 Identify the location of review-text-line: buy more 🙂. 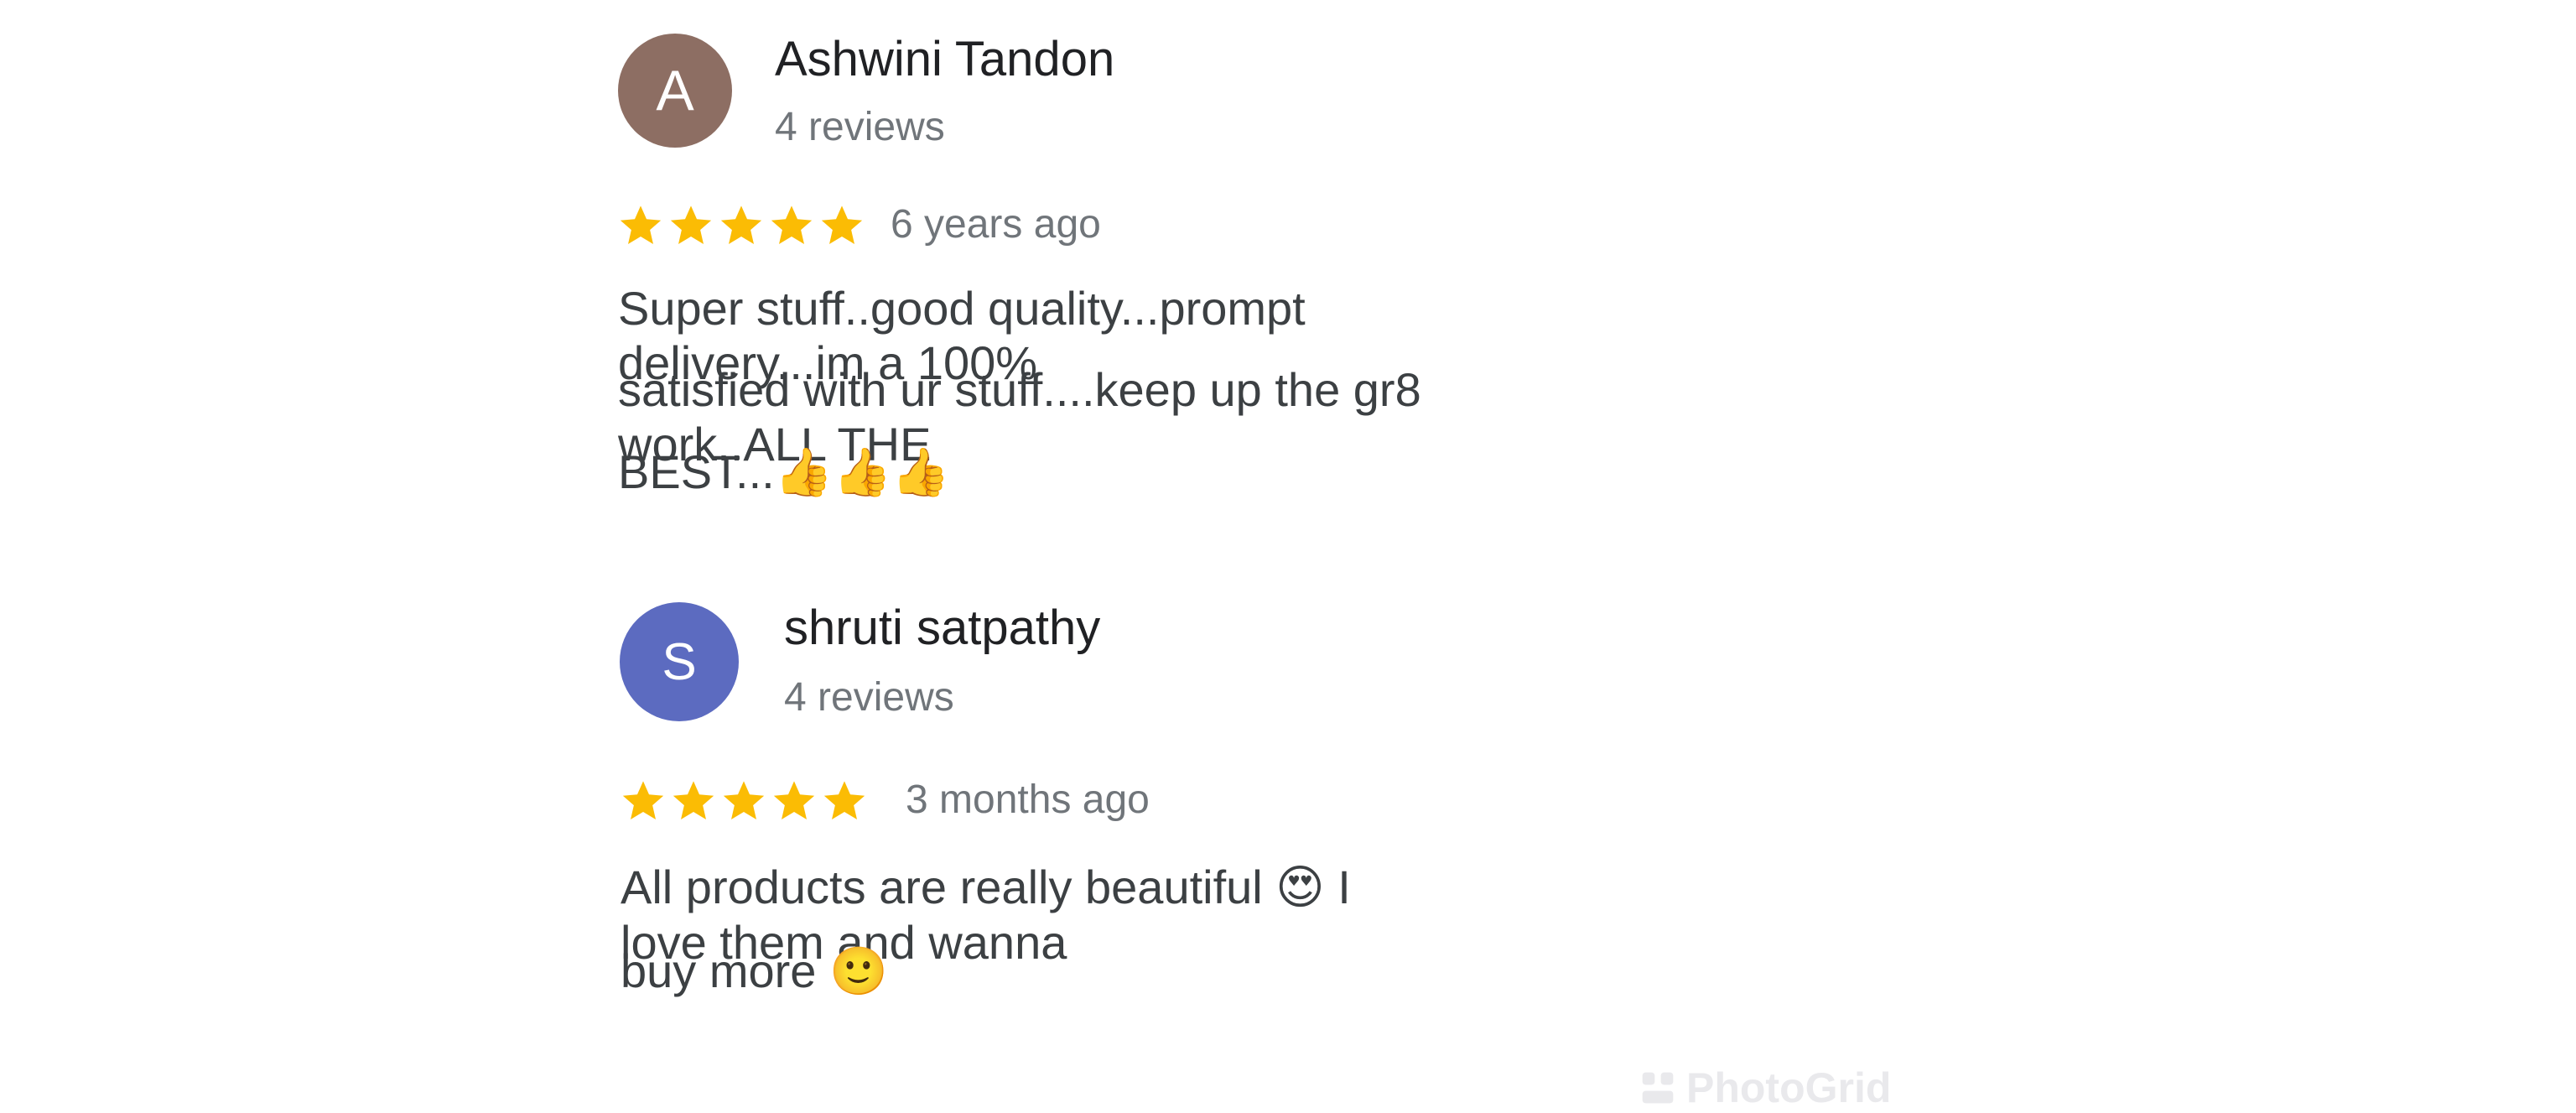
(754, 970).